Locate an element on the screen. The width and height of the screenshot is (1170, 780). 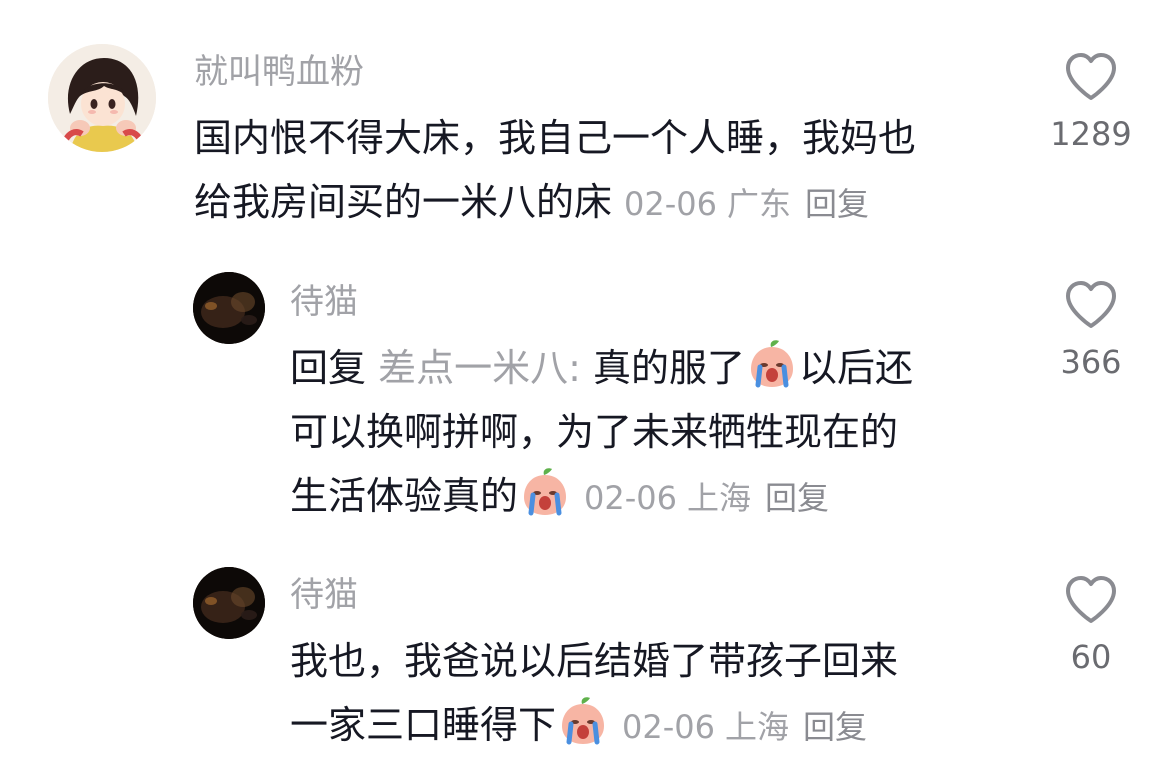
comment-line-text: 一家三口睡得下 is located at coordinates (423, 725).